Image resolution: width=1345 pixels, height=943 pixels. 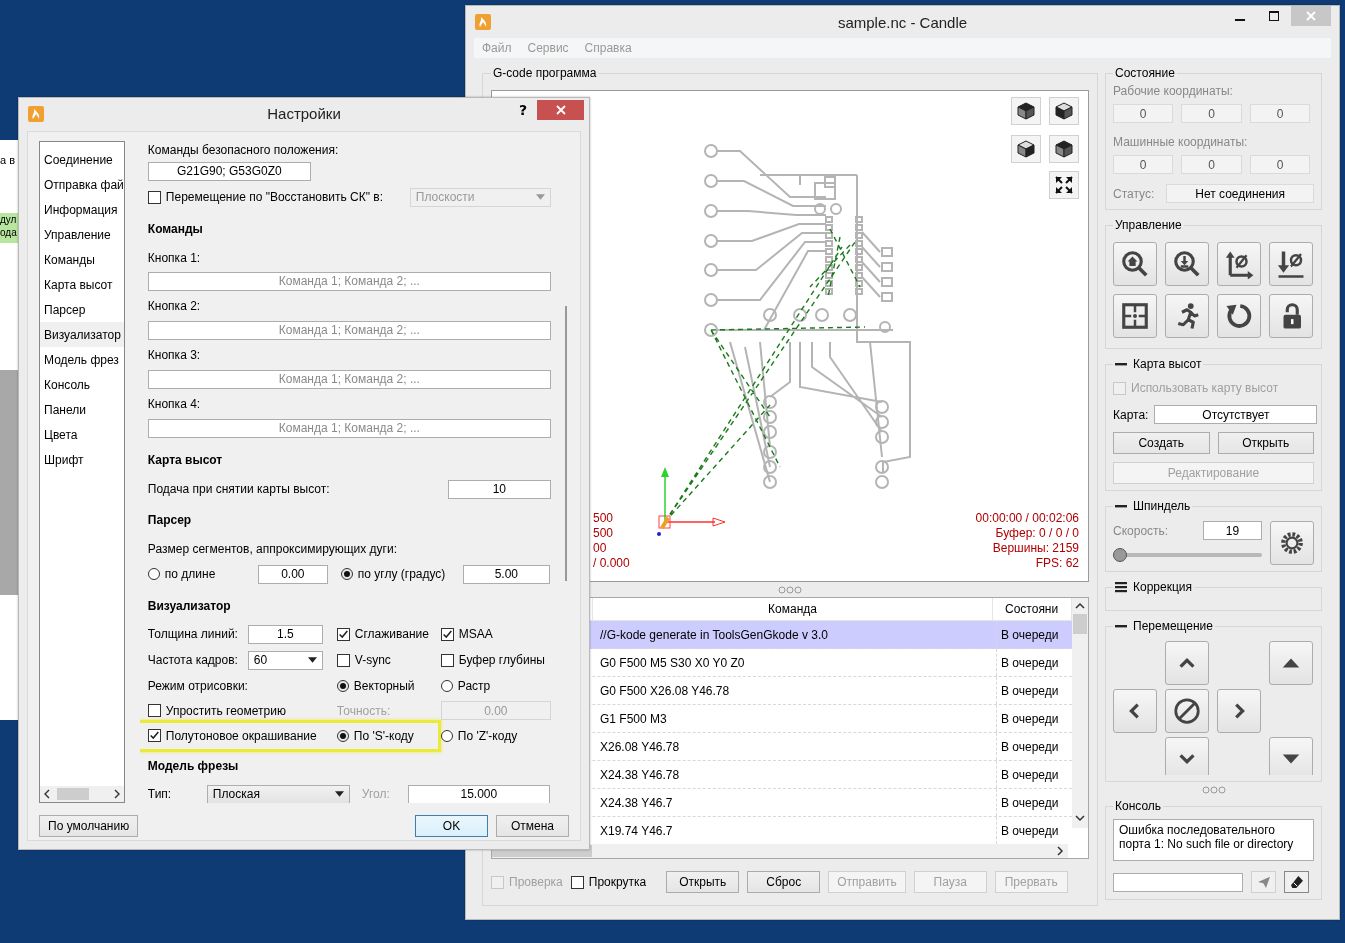 What do you see at coordinates (82, 359) in the screenshot?
I see `nav-item: Модель фрез` at bounding box center [82, 359].